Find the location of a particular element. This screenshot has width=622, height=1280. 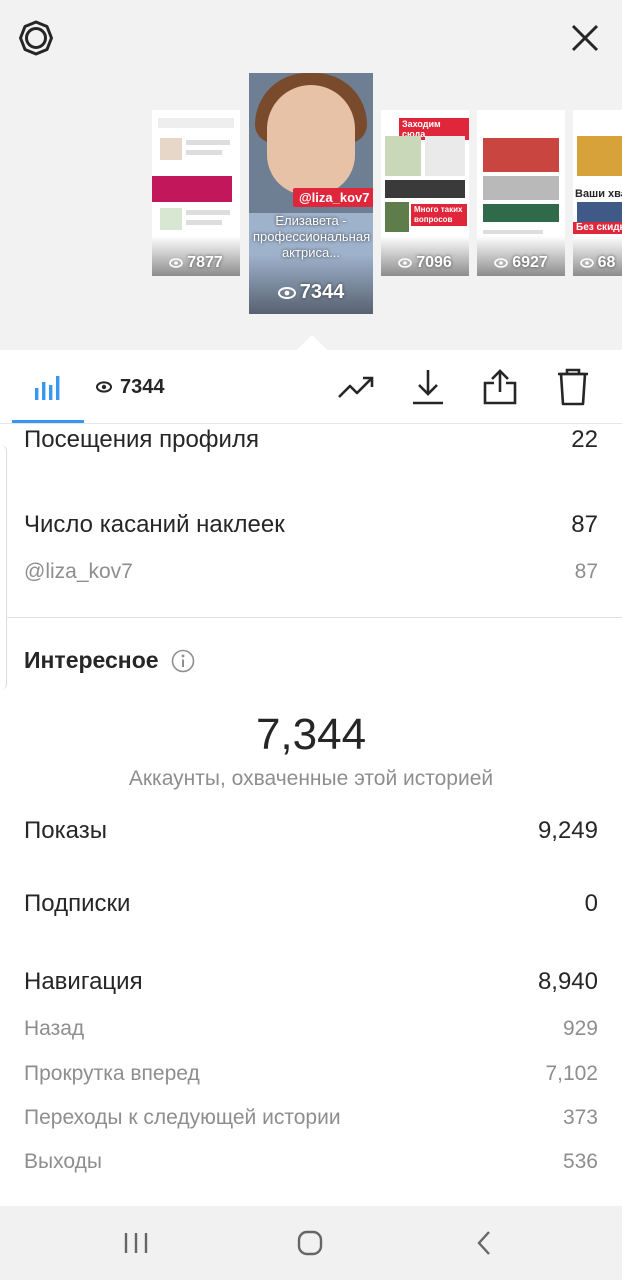

settings-button is located at coordinates (36, 38).